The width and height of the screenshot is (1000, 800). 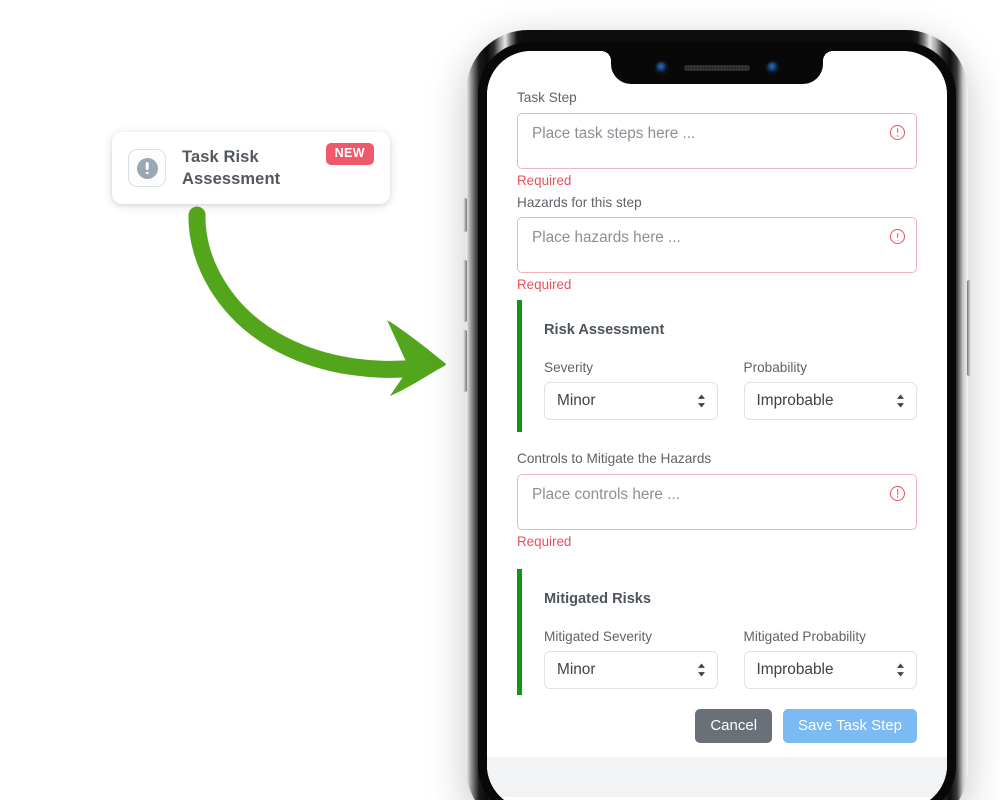 What do you see at coordinates (147, 168) in the screenshot?
I see `alert-circle-icon` at bounding box center [147, 168].